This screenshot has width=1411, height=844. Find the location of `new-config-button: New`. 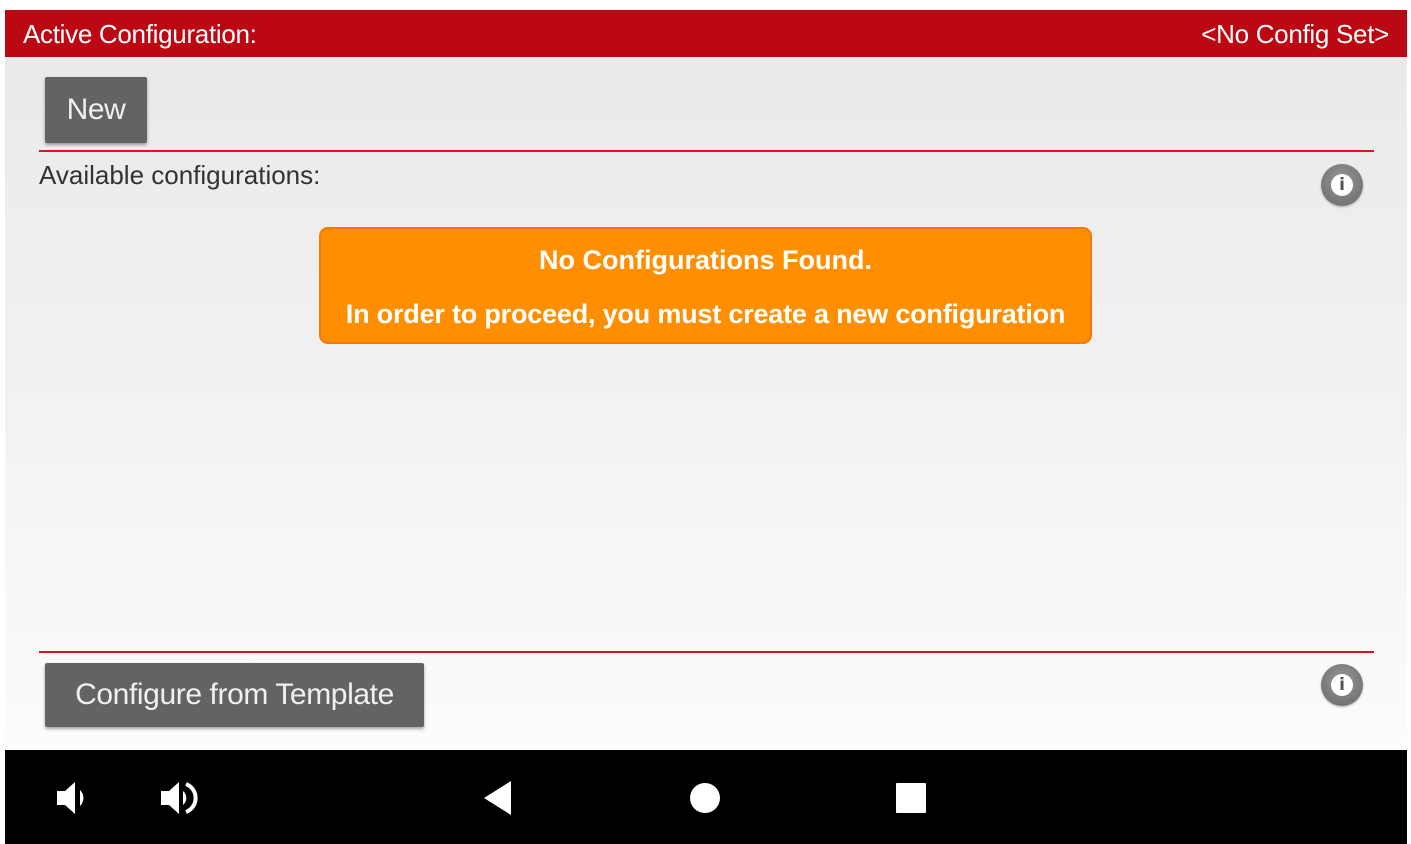

new-config-button: New is located at coordinates (96, 110).